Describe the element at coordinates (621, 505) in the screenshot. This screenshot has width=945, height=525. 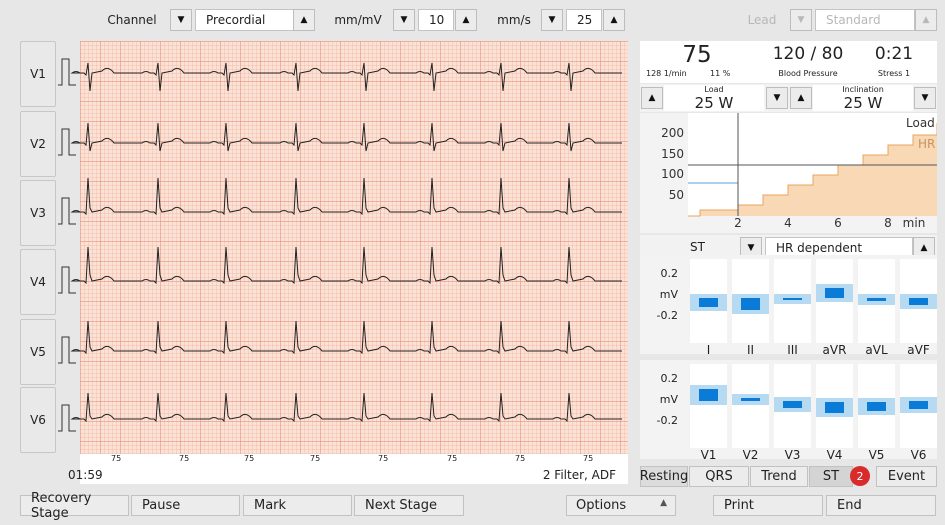
I see `options-button: Options ▲` at that location.